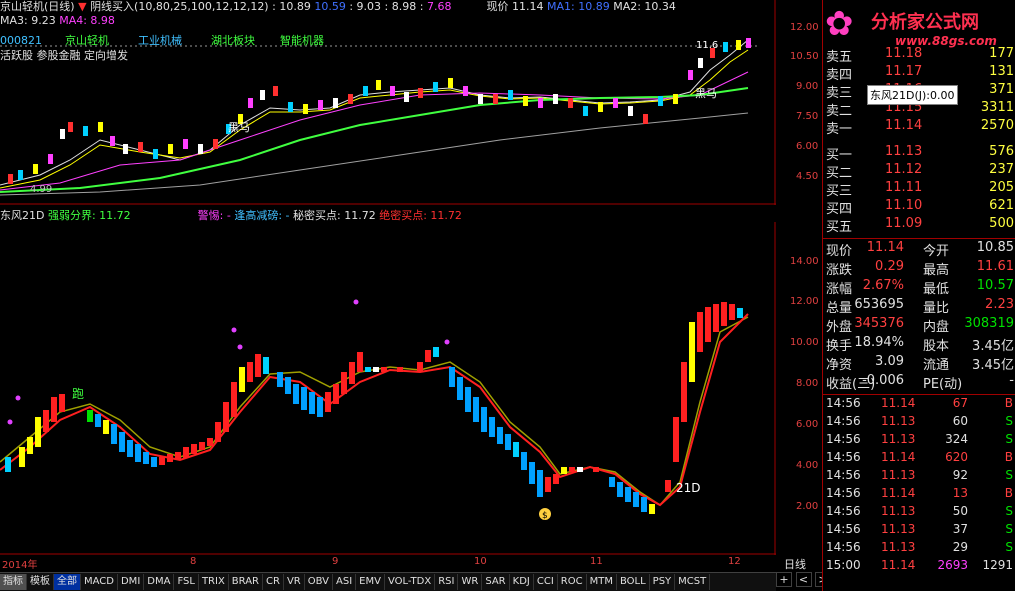  What do you see at coordinates (522, 582) in the screenshot?
I see `tab-kdj: KDJ` at bounding box center [522, 582].